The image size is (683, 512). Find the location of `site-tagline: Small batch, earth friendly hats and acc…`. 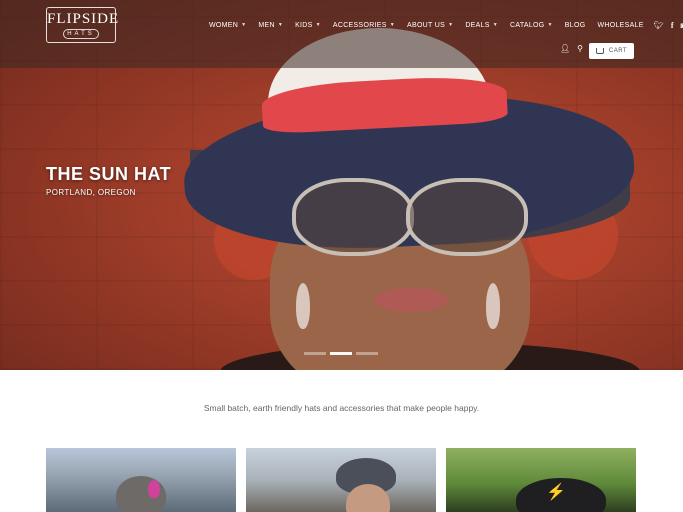

site-tagline: Small batch, earth friendly hats and acc… is located at coordinates (341, 408).